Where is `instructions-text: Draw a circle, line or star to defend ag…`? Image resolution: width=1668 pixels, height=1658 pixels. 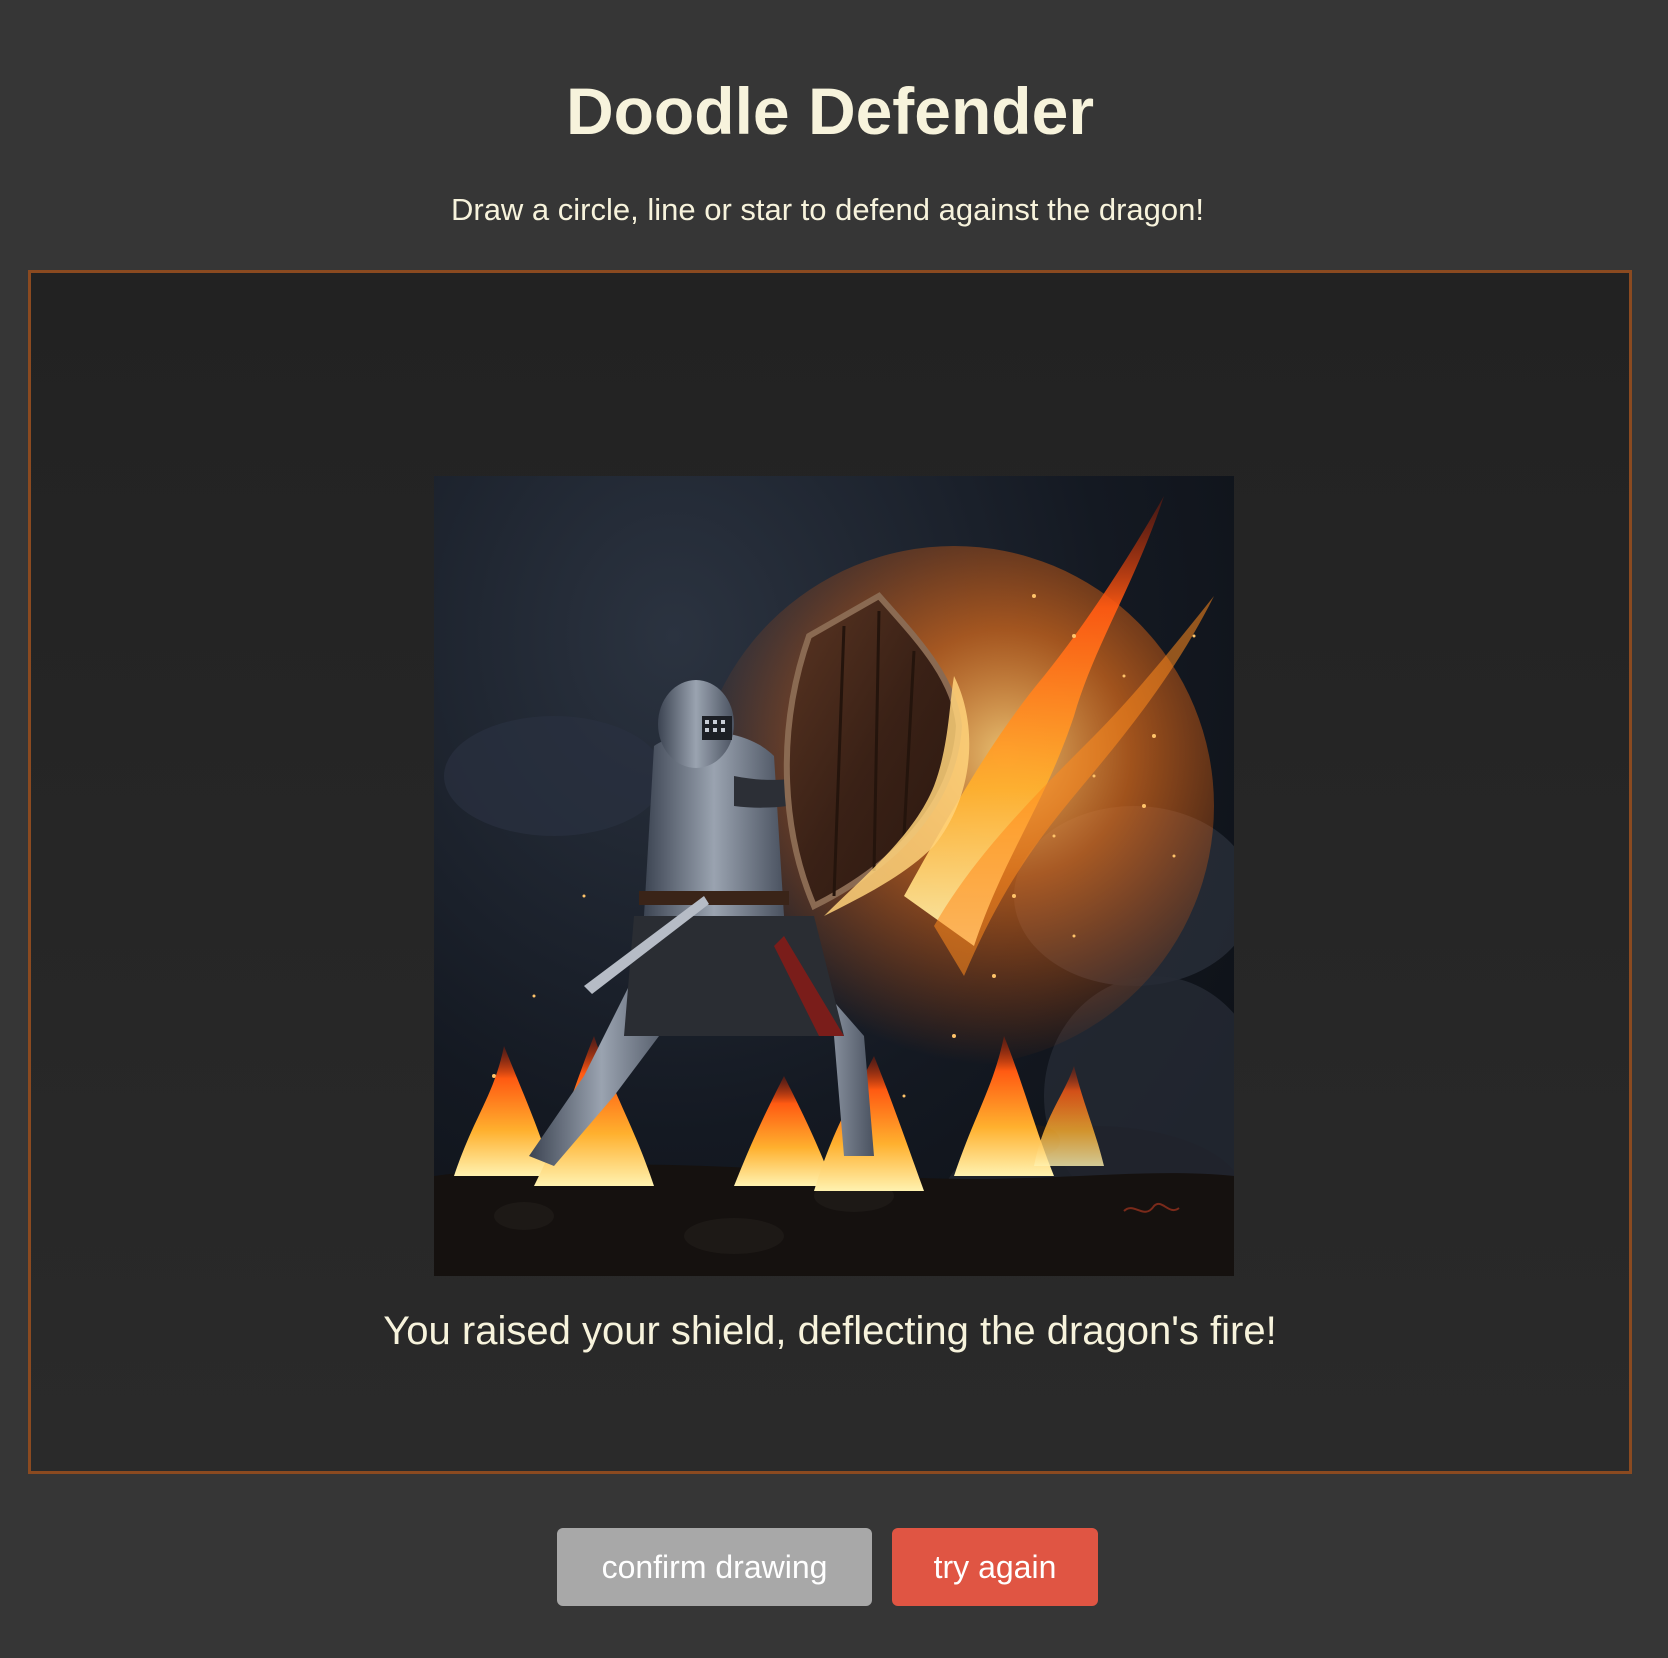 instructions-text: Draw a circle, line or star to defend ag… is located at coordinates (827, 209).